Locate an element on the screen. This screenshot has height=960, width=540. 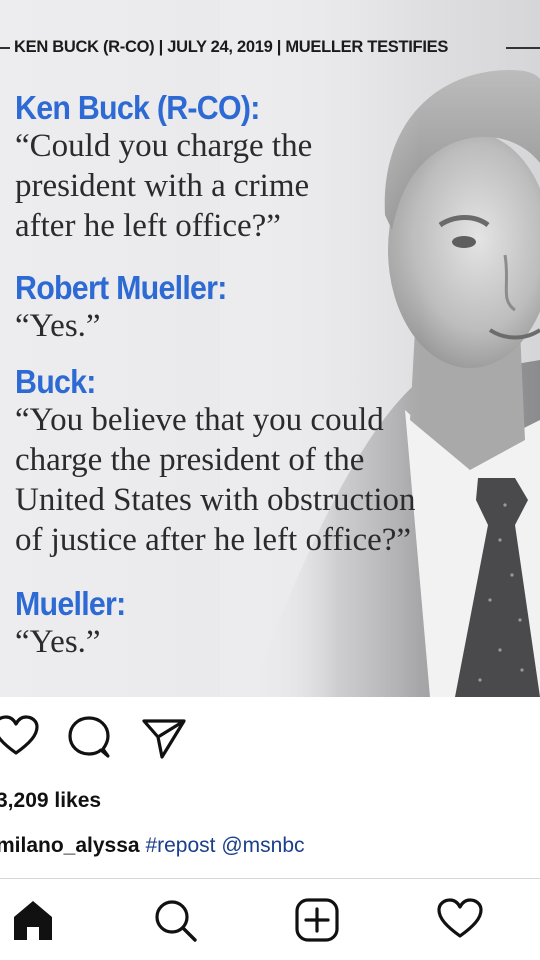
quote-block-mueller-2: Mueller: “Yes.” is located at coordinates (75, 624).